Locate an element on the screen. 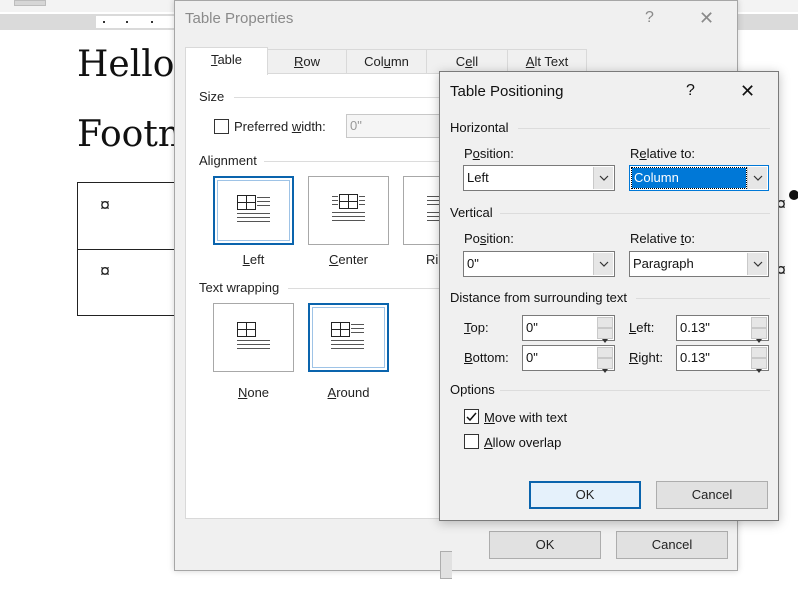 The height and width of the screenshot is (600, 798). align-center-icon is located at coordinates (348, 207).